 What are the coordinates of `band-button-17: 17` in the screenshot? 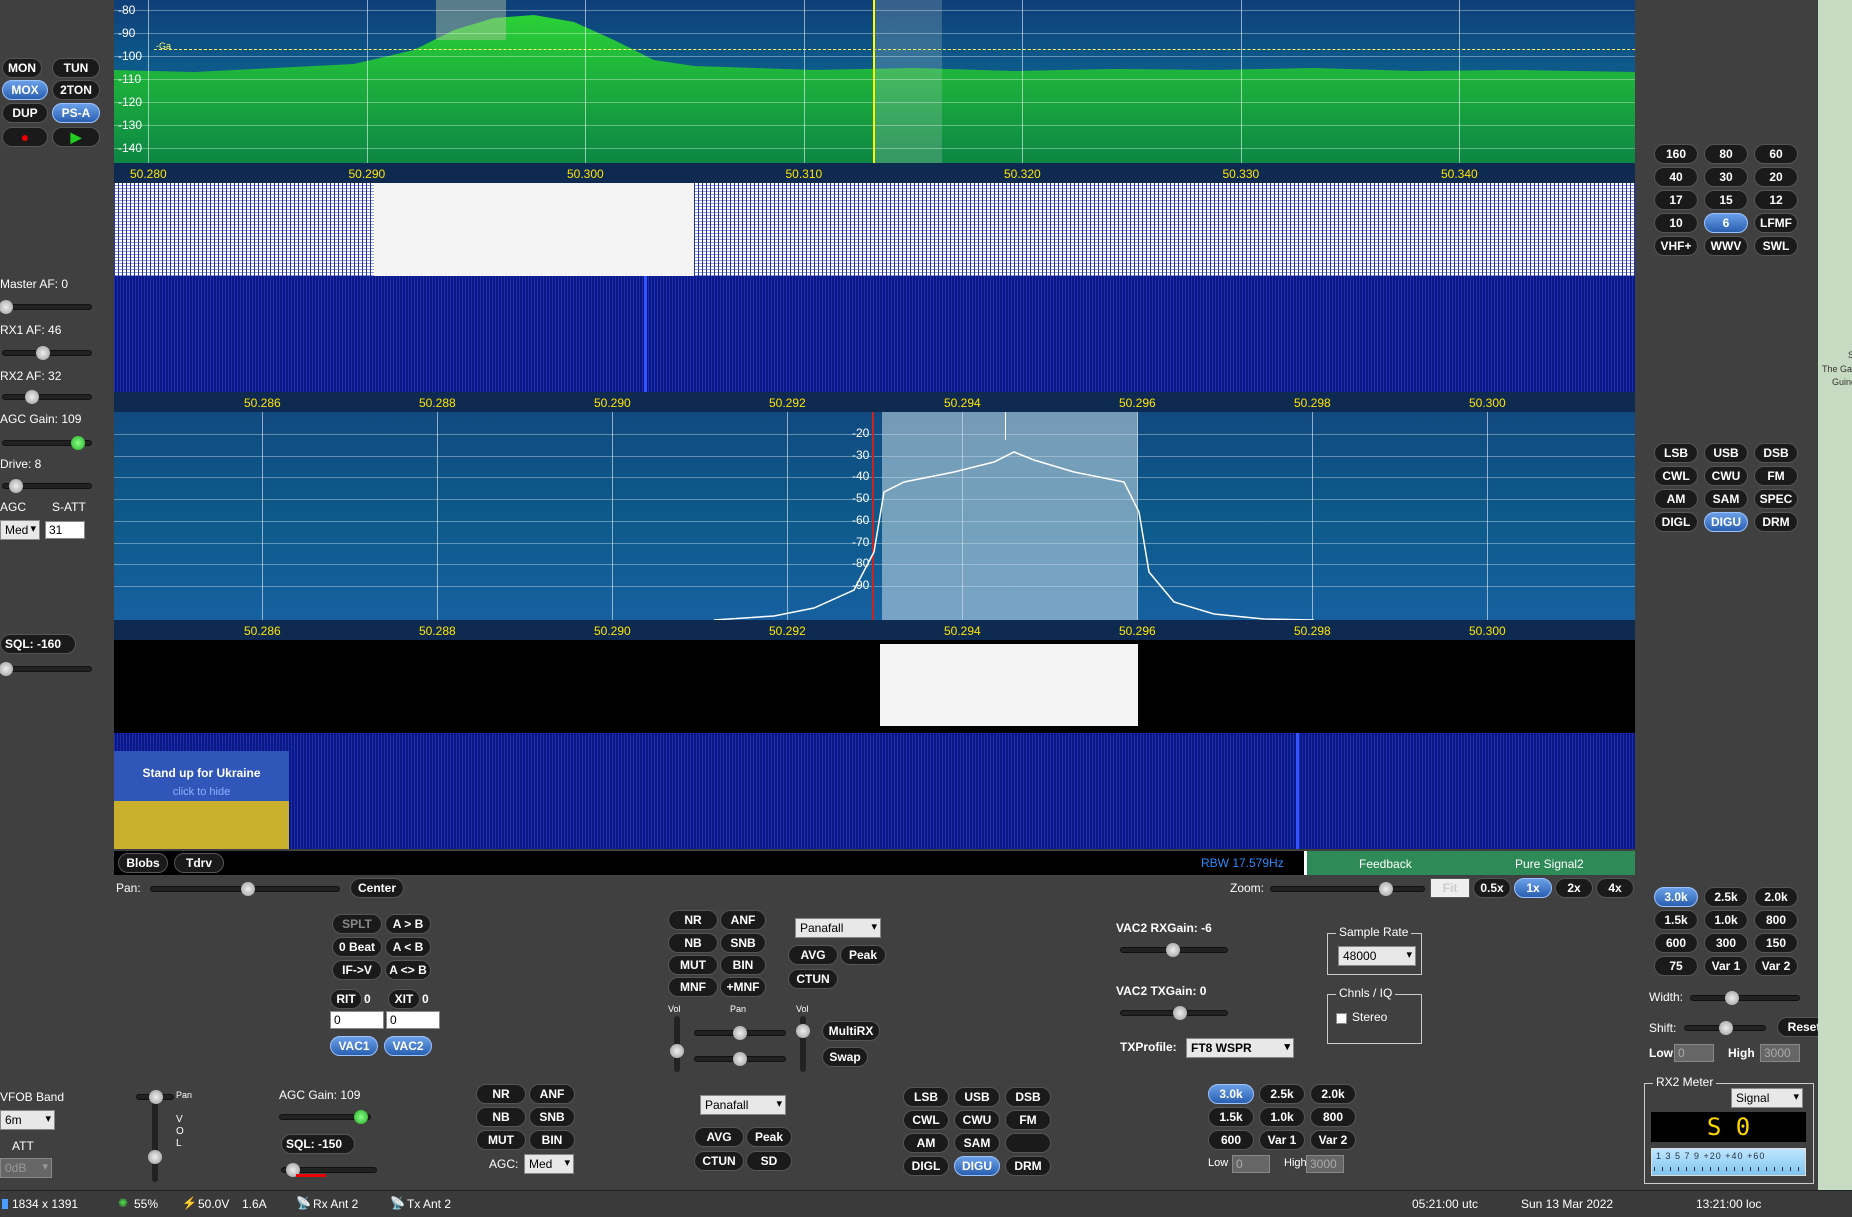 It's located at (1676, 200).